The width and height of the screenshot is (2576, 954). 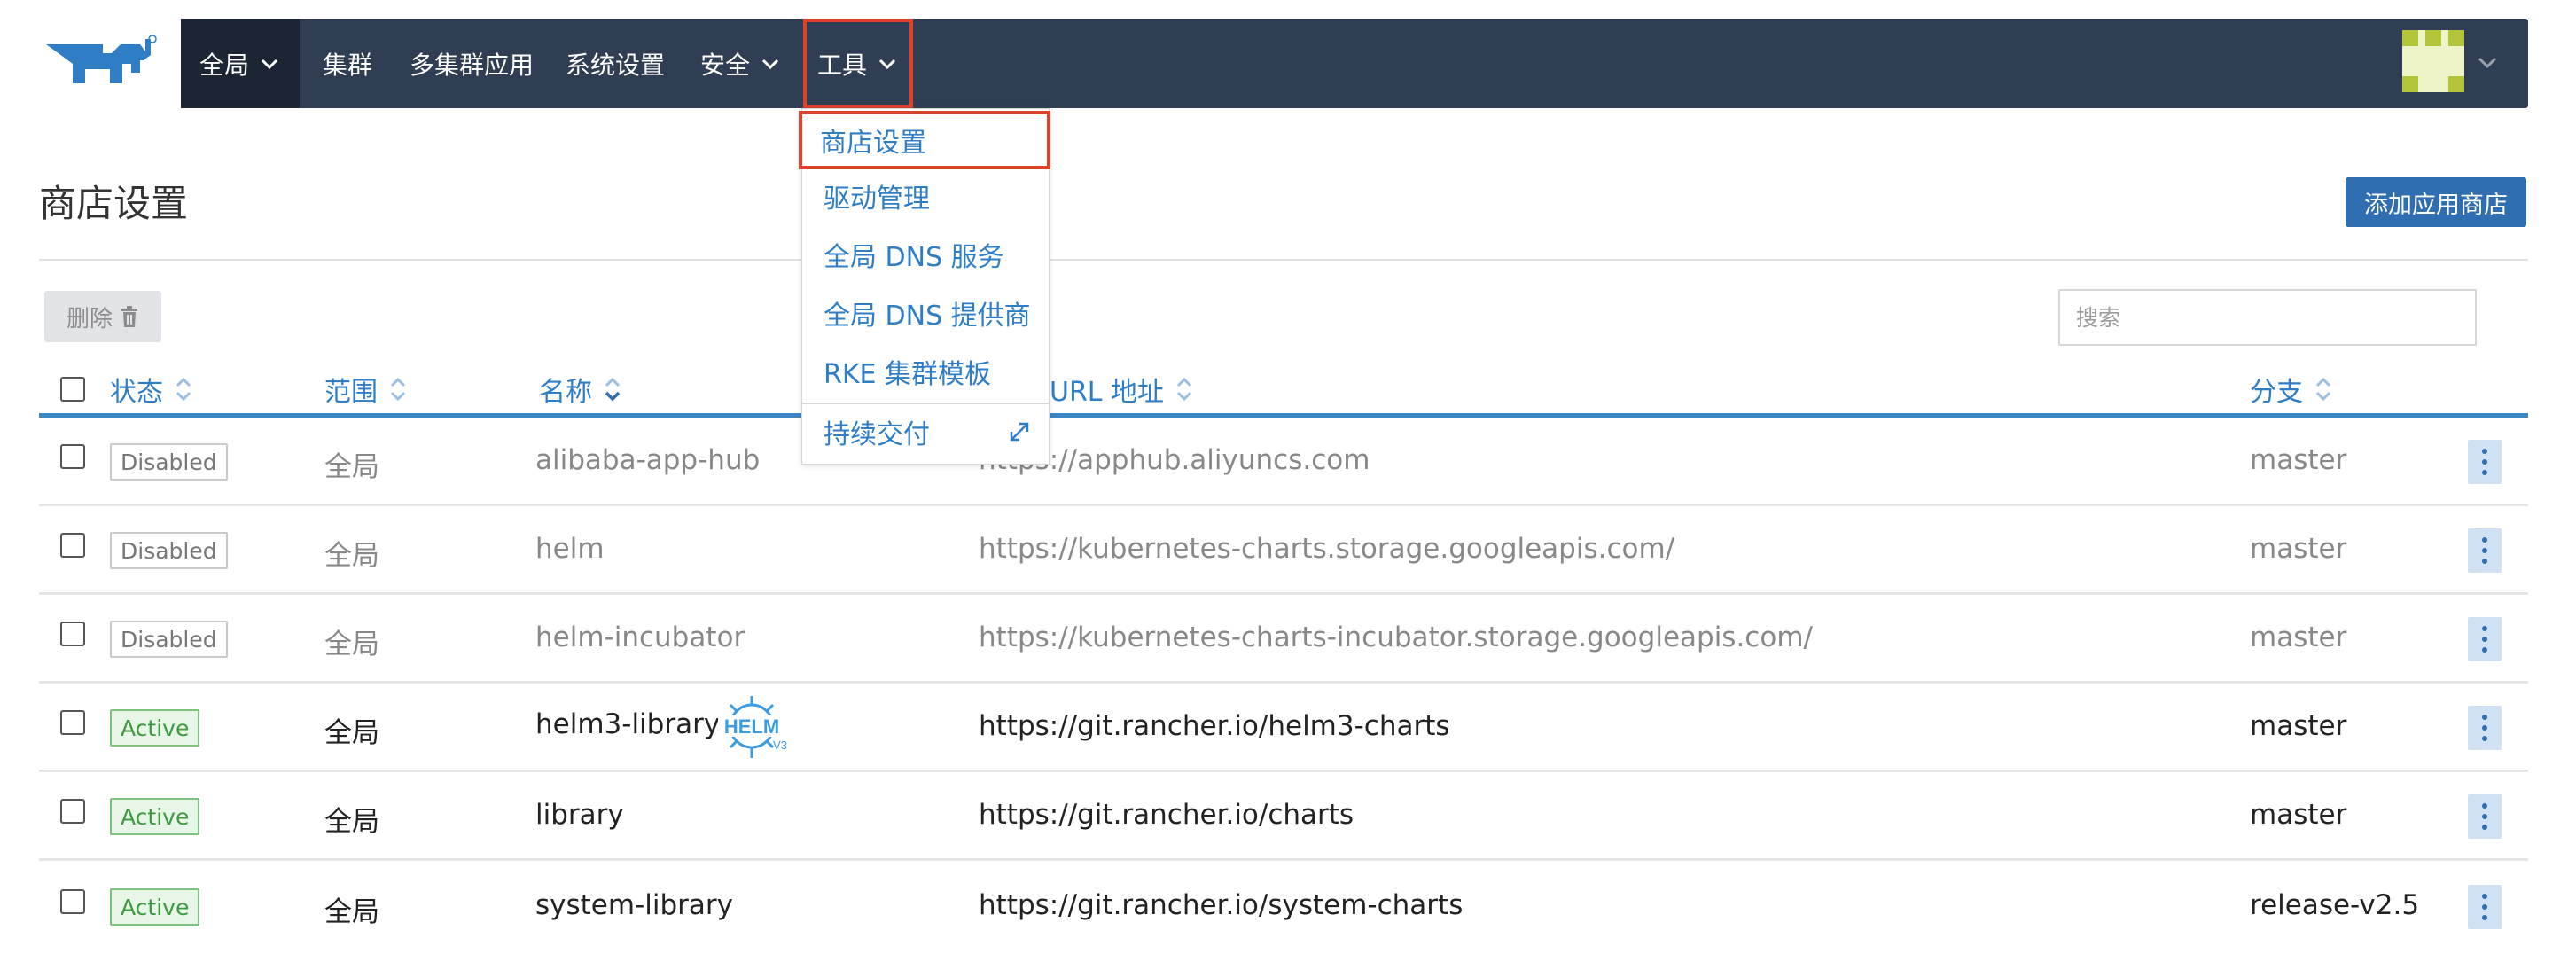 I want to click on external-link-icon, so click(x=1019, y=432).